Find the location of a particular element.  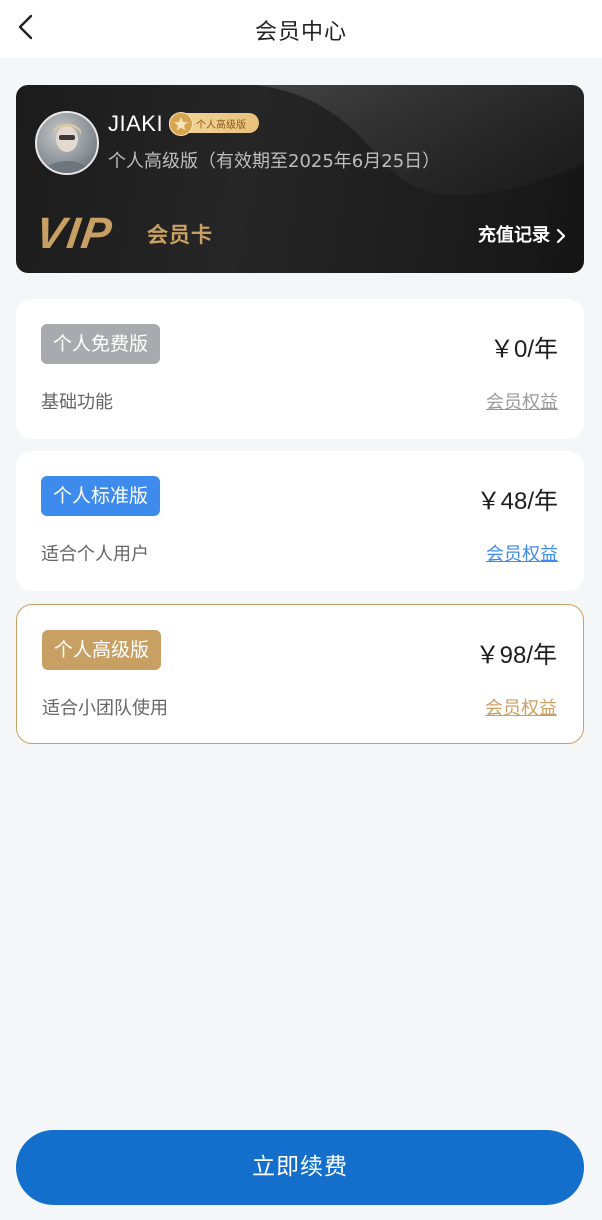

recharge-history-link: 充值记录 is located at coordinates (522, 234).